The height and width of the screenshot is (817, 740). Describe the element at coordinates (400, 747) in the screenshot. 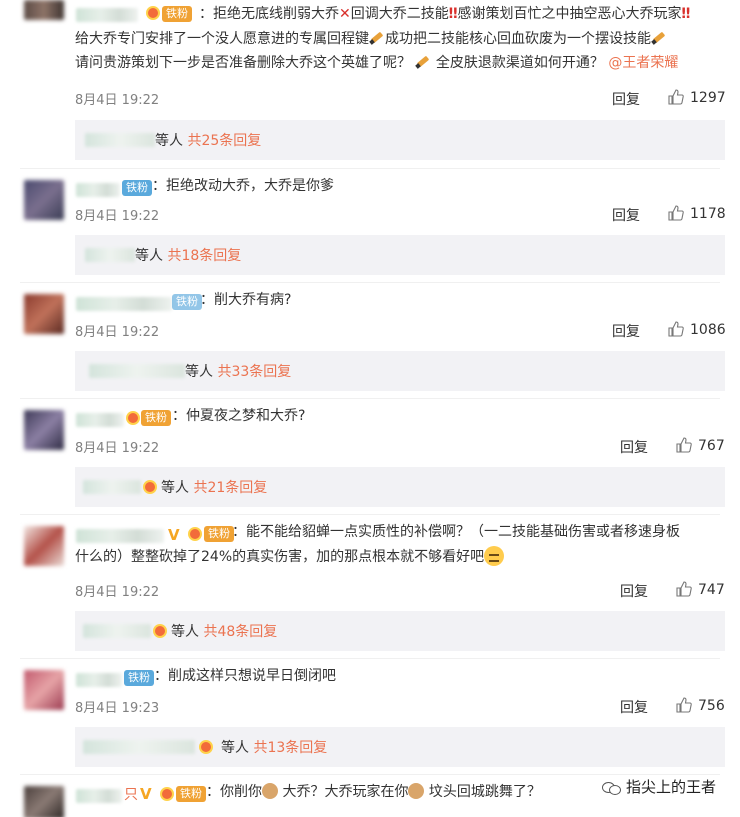

I see `replies-summary: 等人 共13条回复` at that location.